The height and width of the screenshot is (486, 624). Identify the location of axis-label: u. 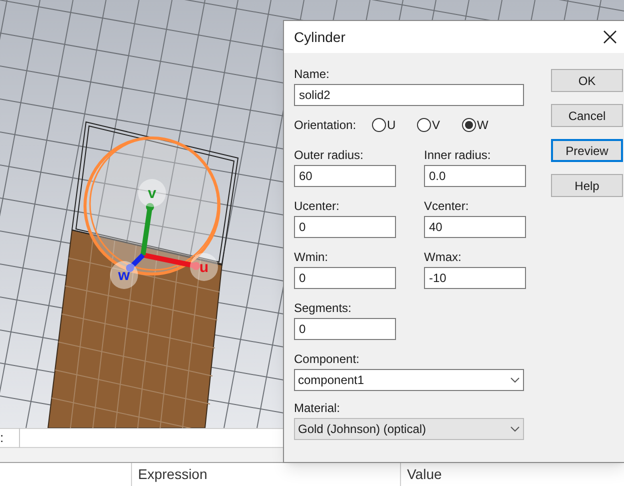
(204, 267).